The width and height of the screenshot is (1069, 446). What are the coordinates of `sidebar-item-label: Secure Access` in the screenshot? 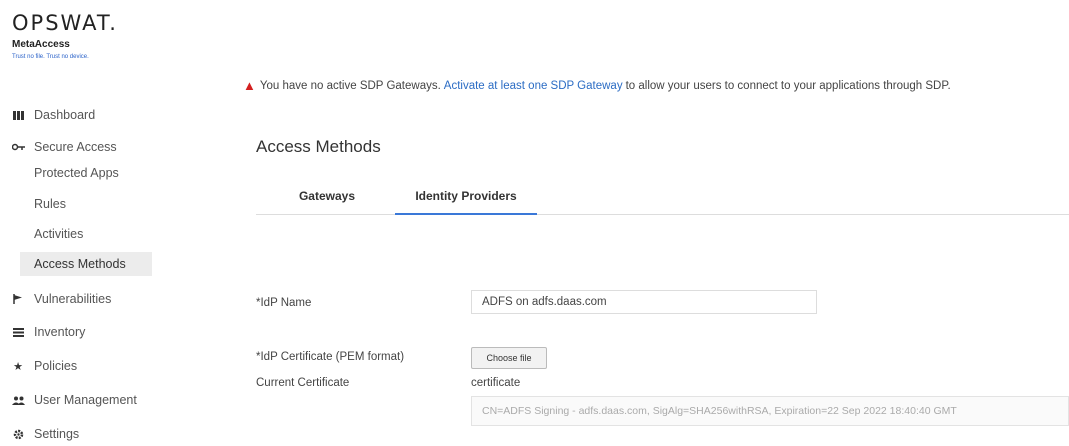 It's located at (75, 147).